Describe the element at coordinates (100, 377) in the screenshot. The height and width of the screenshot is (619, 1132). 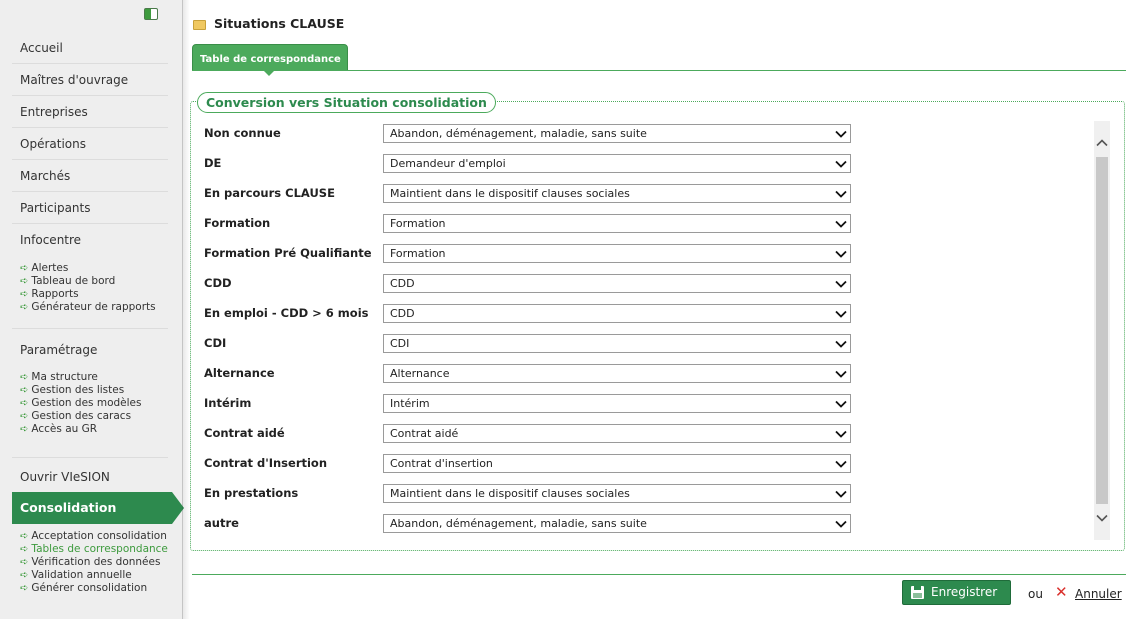
I see `sub-item-ma-structure: ➪ Ma structure` at that location.